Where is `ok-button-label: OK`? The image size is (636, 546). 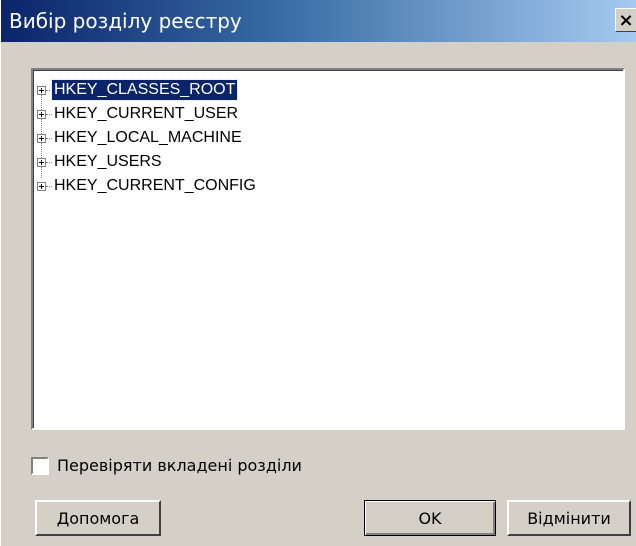
ok-button-label: OK is located at coordinates (430, 518).